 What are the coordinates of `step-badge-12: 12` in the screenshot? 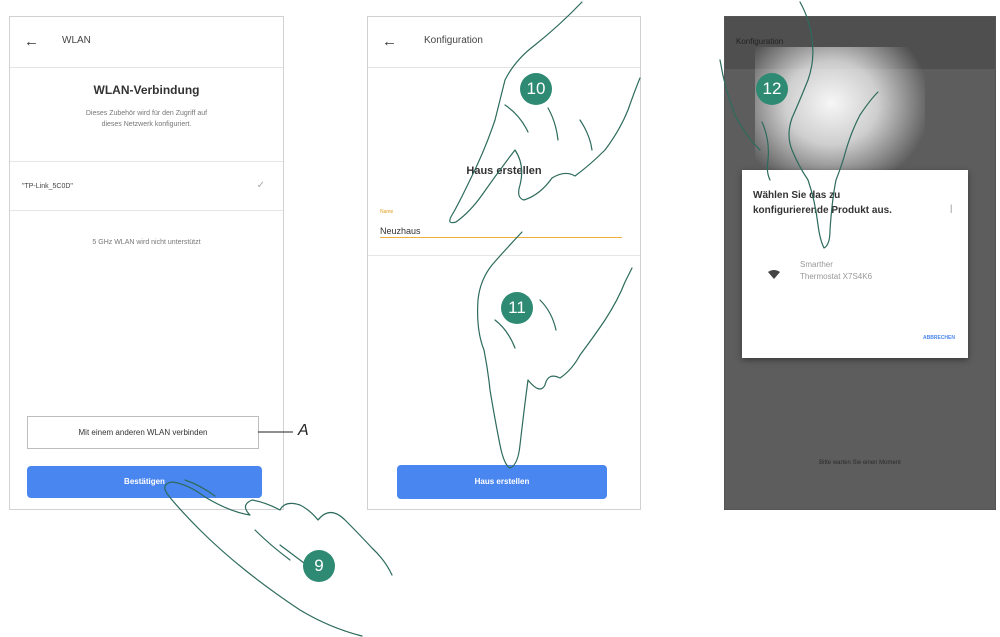 It's located at (772, 89).